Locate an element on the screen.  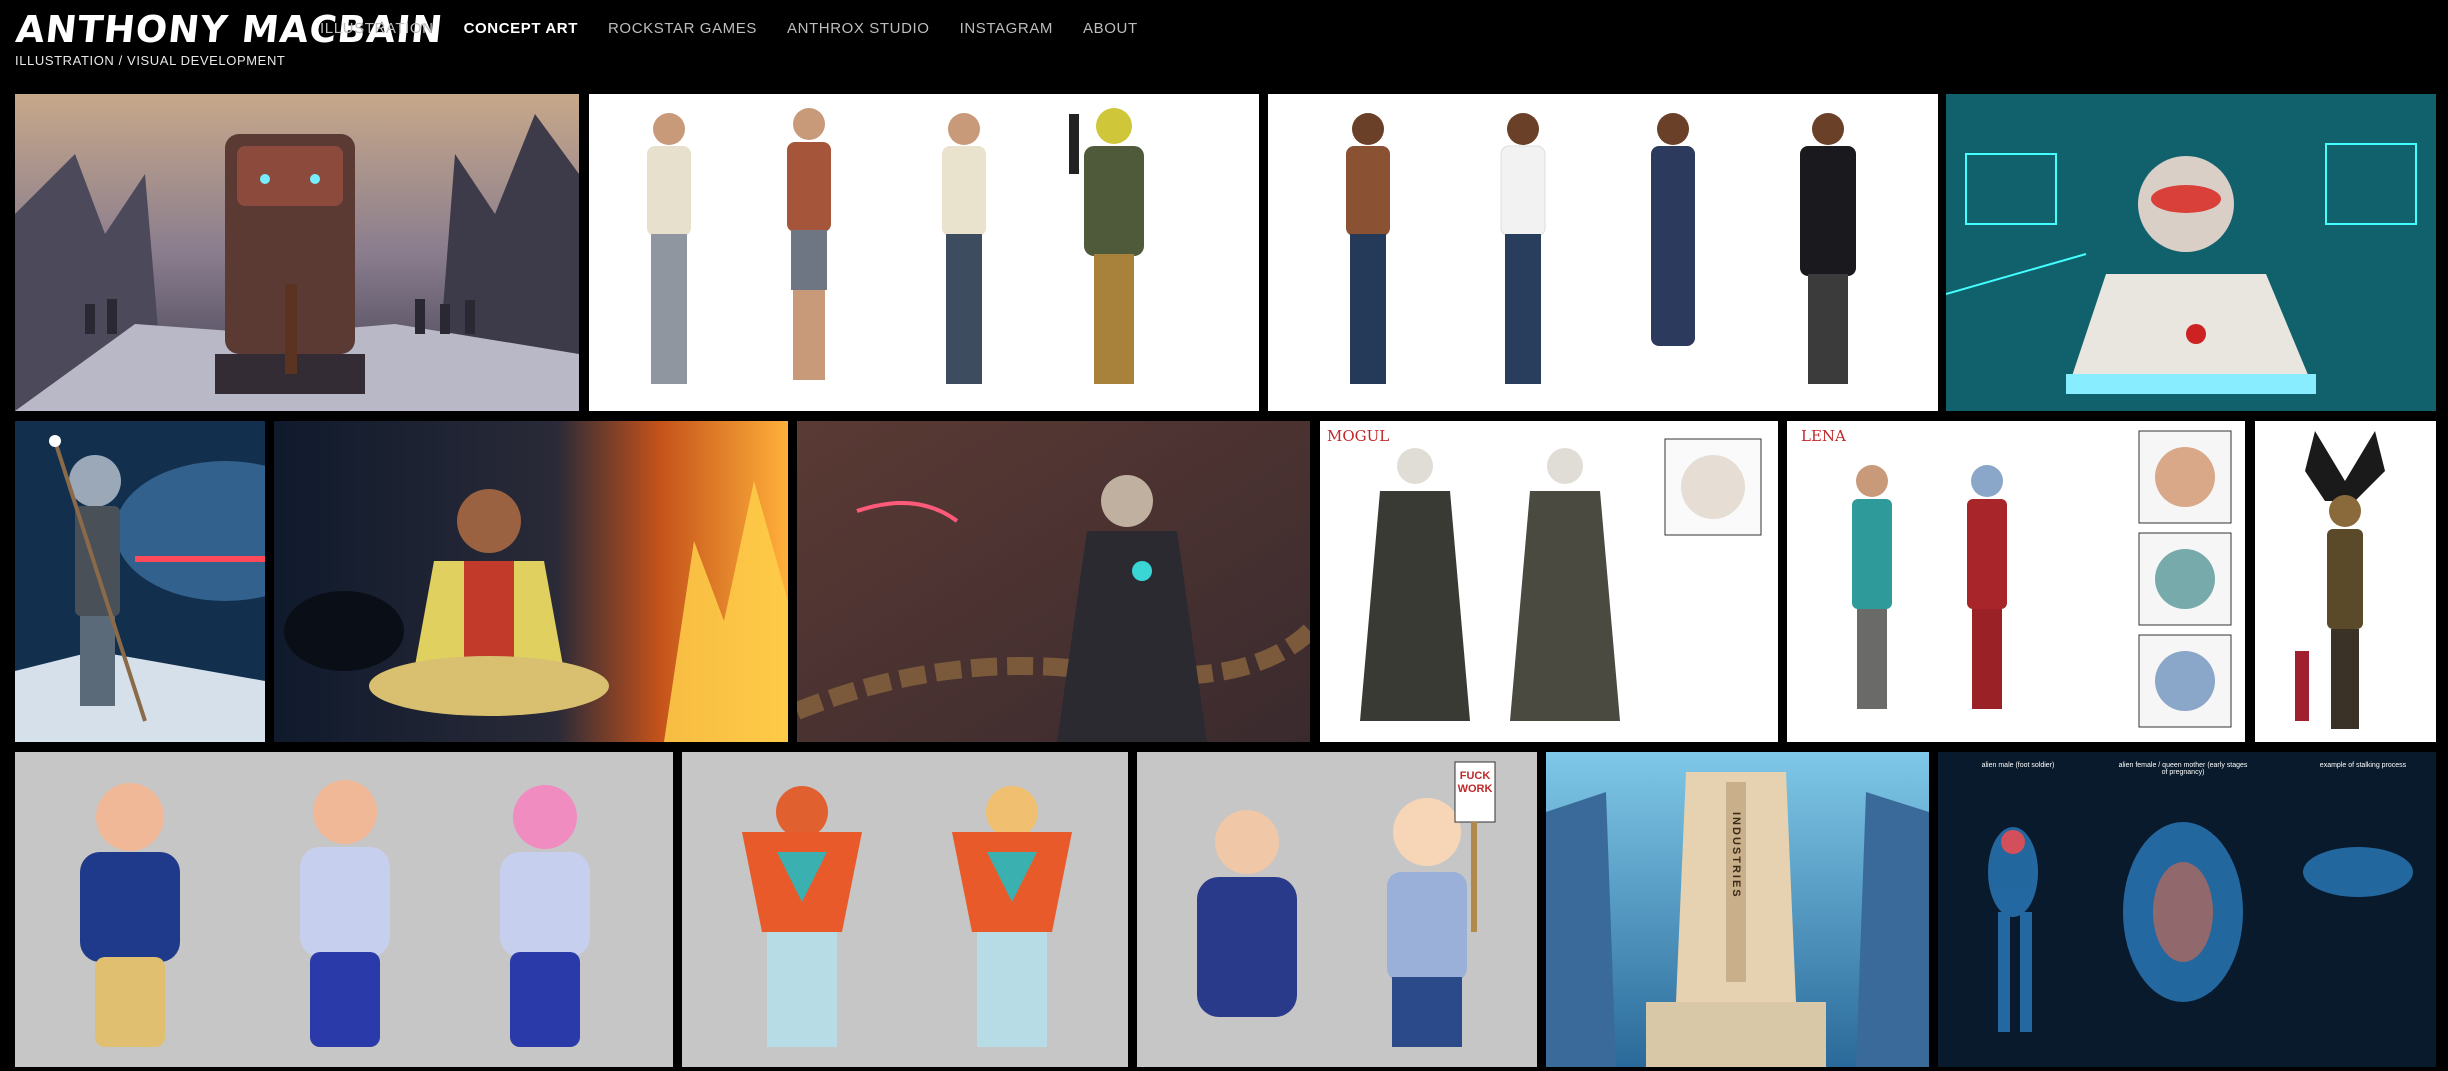
gallery-tile-trevor-lineup is located at coordinates (924, 252).